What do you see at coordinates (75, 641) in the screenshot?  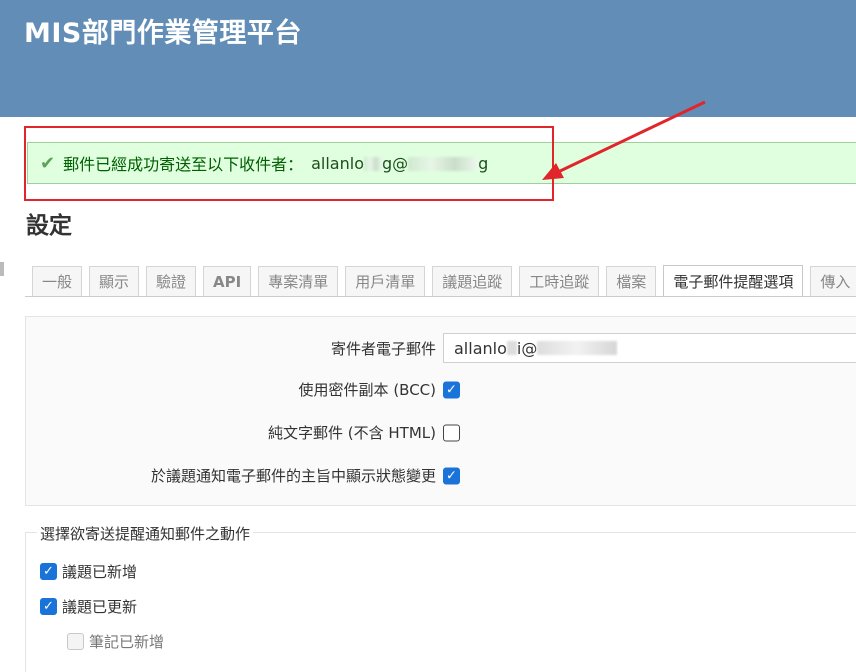 I see `note-added-checkbox` at bounding box center [75, 641].